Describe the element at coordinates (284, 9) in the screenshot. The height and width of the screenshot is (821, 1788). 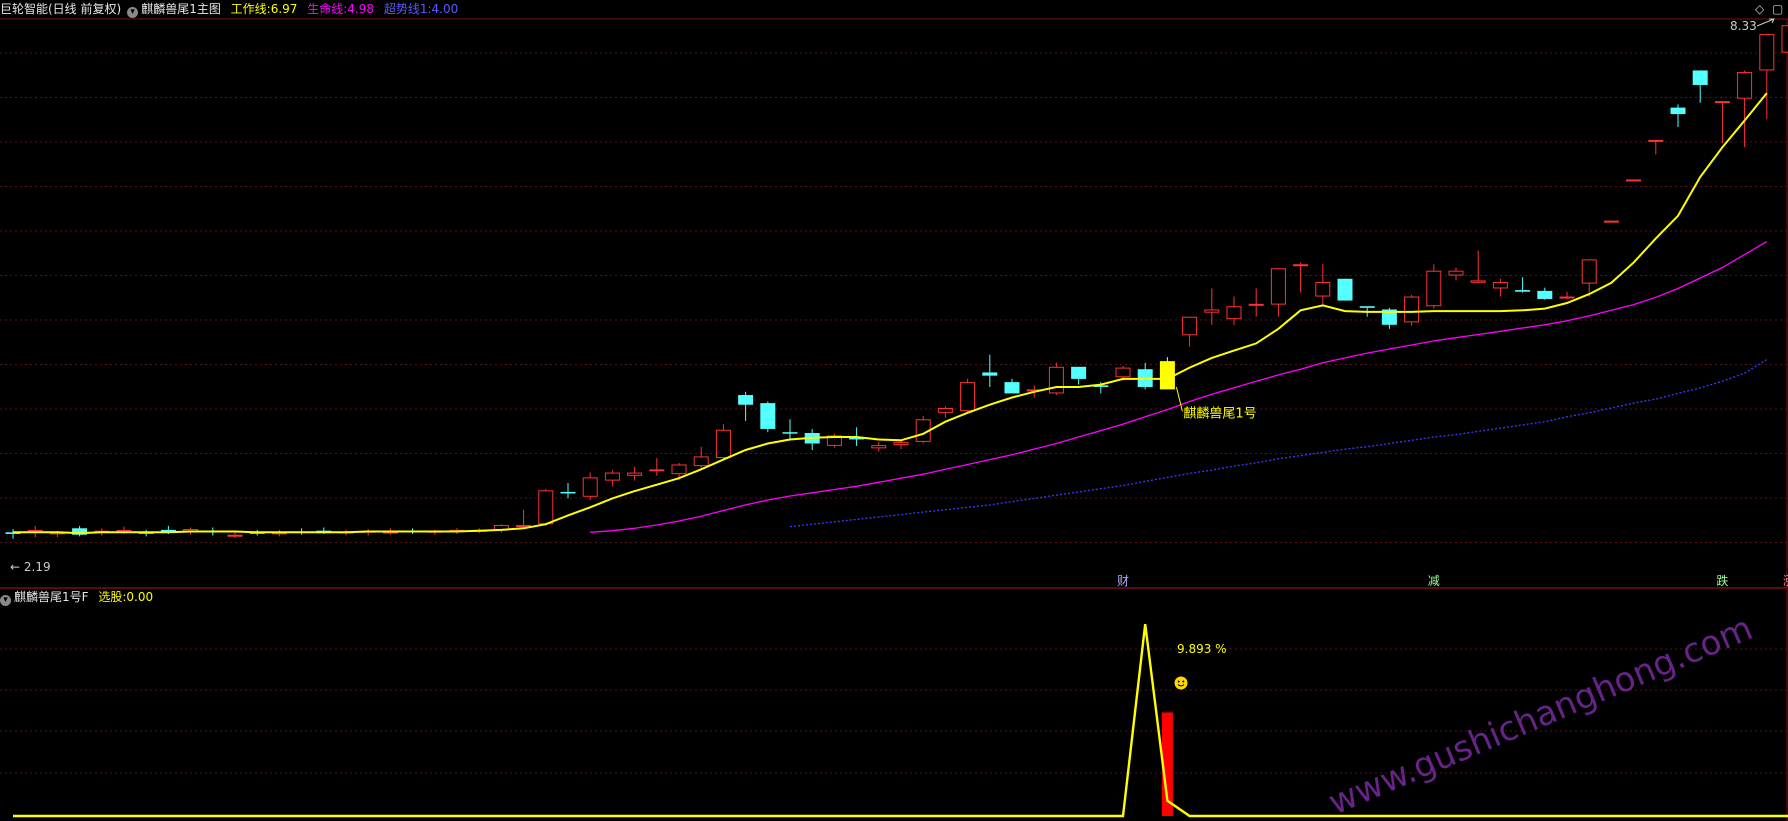
I see `work-line-value: 6.97` at that location.